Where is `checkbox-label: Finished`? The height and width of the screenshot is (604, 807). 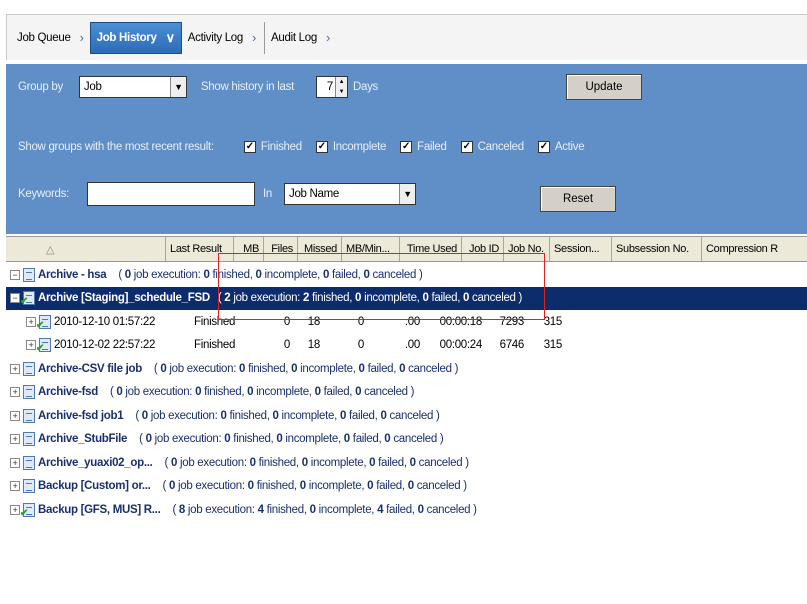
checkbox-label: Finished is located at coordinates (281, 147).